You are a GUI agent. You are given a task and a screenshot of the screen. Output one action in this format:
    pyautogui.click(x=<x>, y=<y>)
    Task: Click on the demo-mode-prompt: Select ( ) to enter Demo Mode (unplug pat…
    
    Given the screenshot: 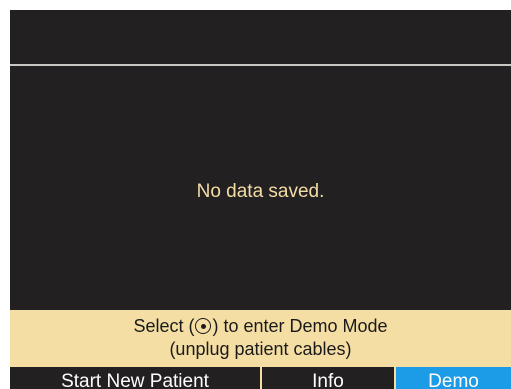 What is the action you would take?
    pyautogui.click(x=260, y=338)
    